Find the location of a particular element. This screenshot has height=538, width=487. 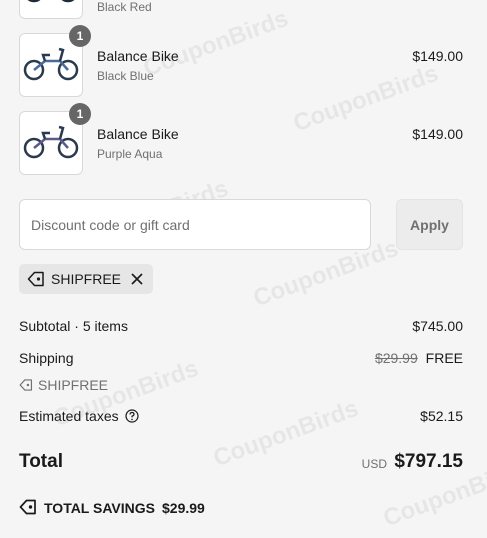

close-icon is located at coordinates (137, 279).